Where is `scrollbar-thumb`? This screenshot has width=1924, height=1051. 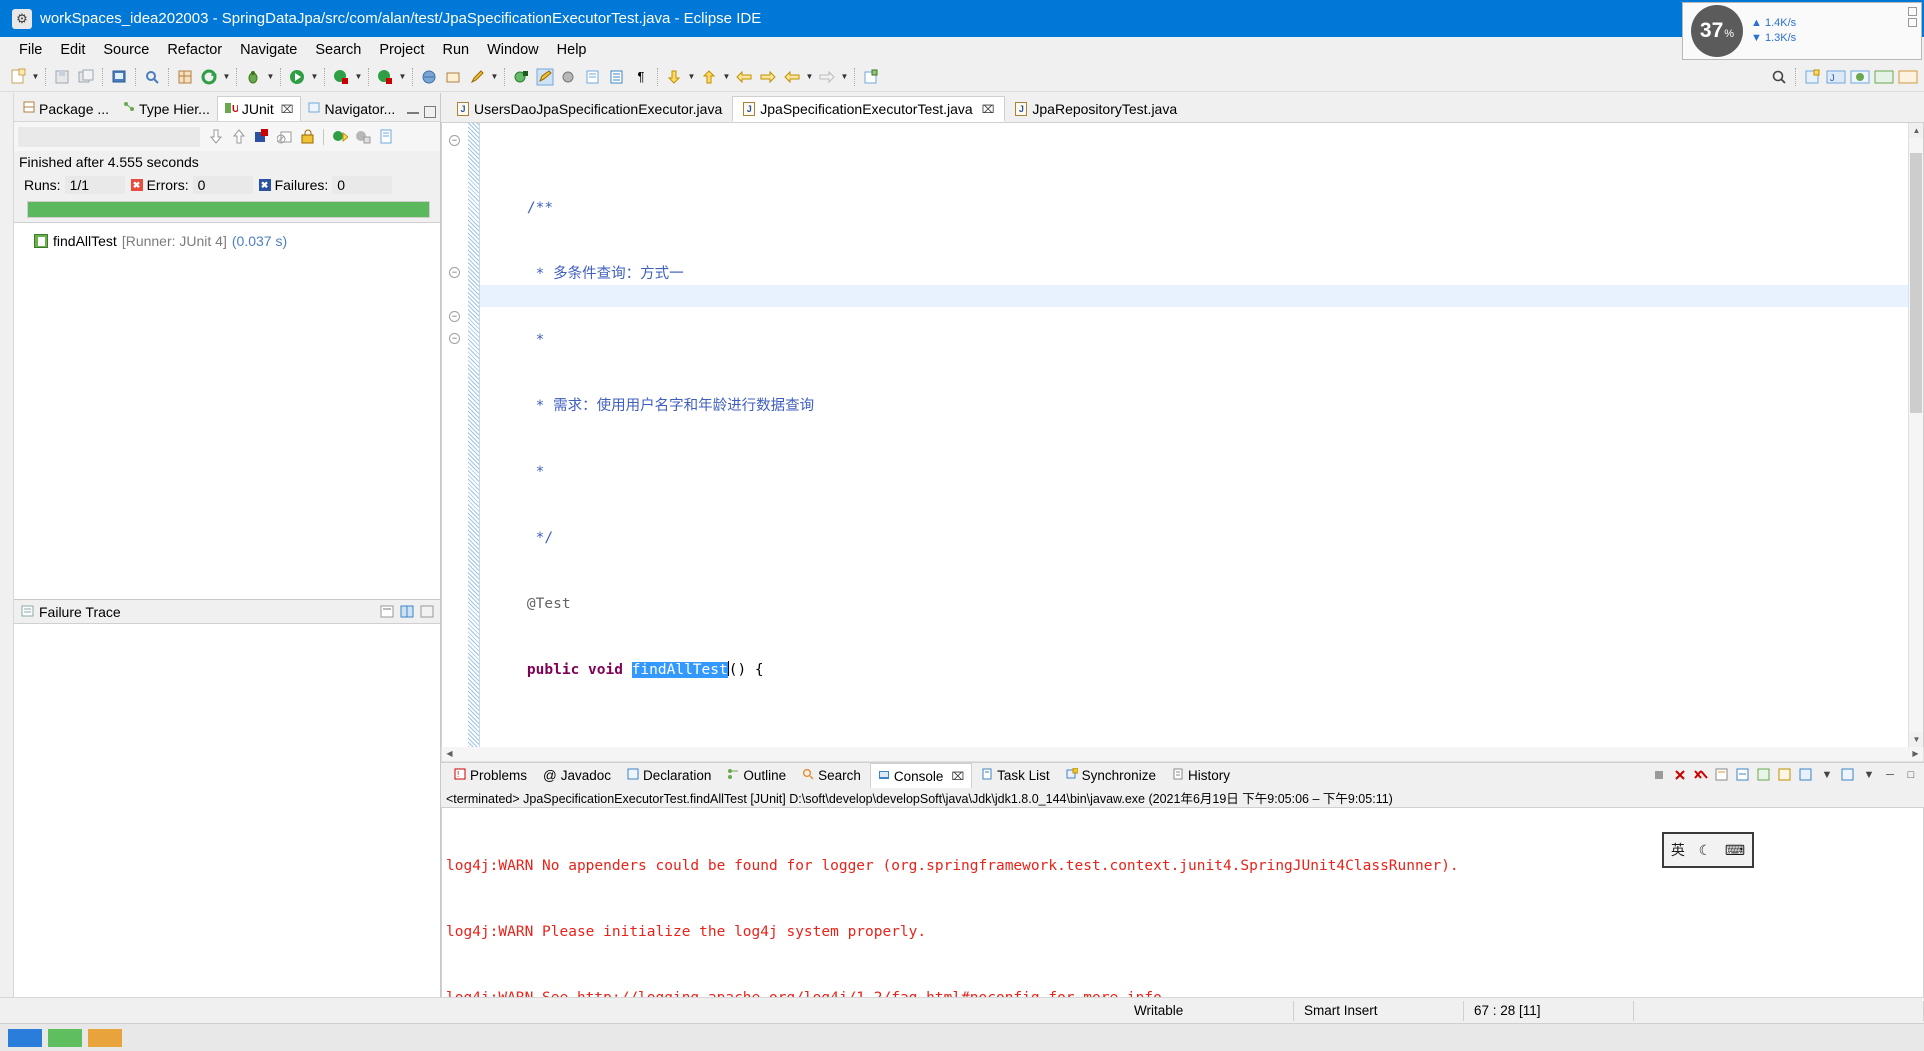 scrollbar-thumb is located at coordinates (1916, 283).